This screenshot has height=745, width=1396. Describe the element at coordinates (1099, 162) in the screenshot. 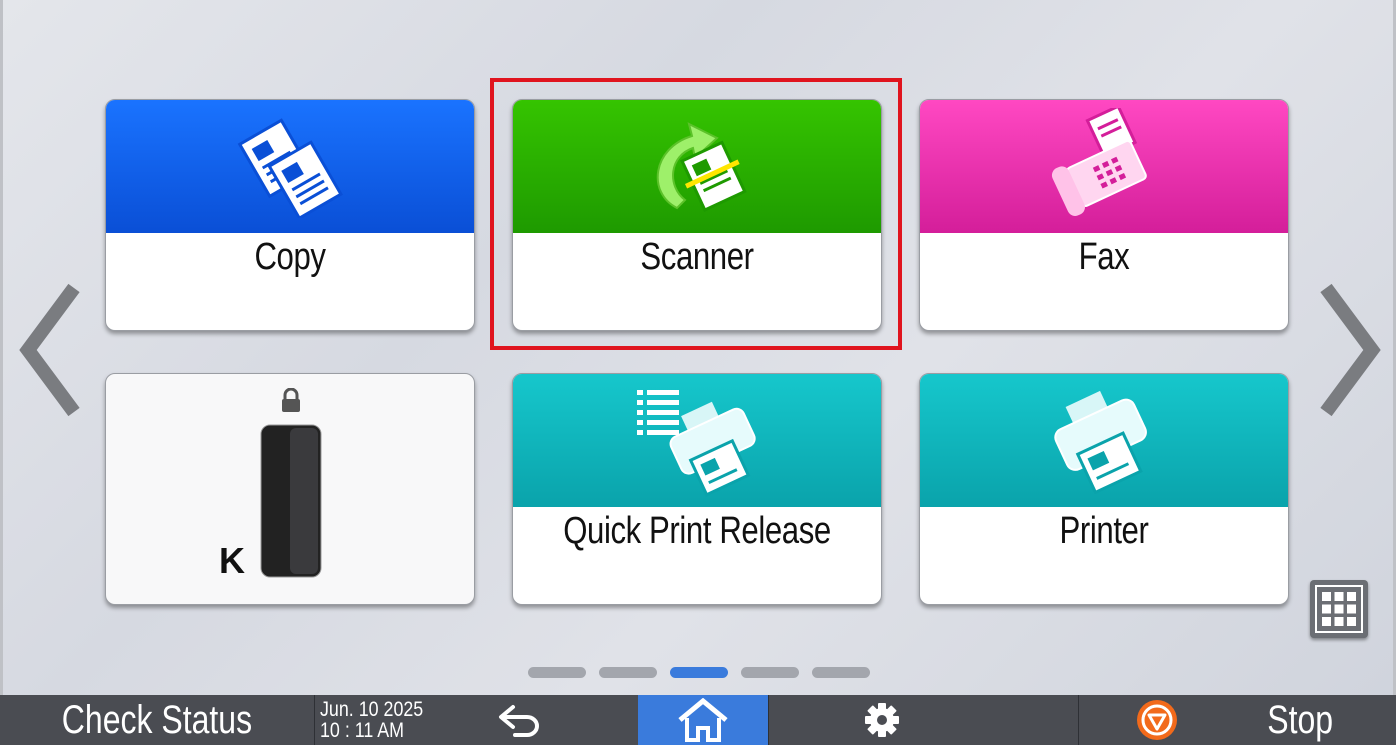

I see `fax-icon` at that location.